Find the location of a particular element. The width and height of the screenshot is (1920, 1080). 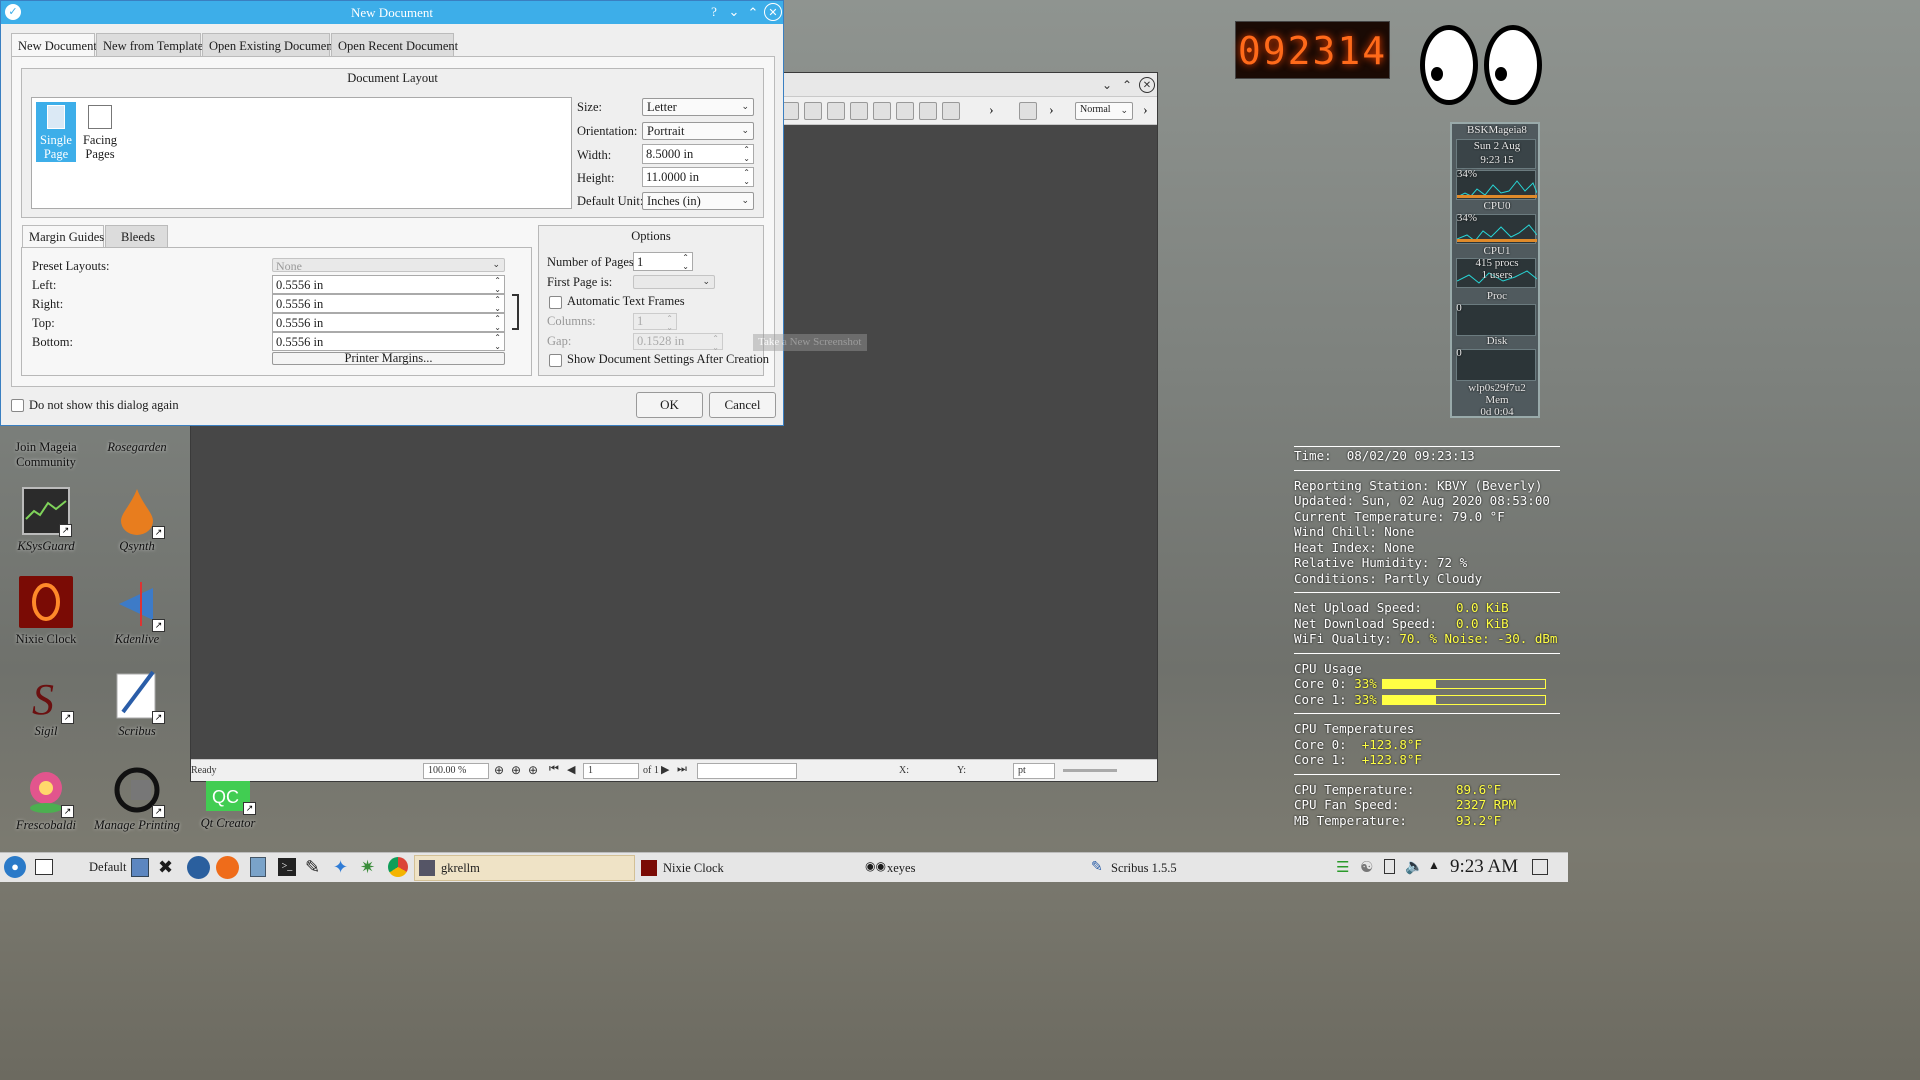

measure-icon is located at coordinates (928, 111).